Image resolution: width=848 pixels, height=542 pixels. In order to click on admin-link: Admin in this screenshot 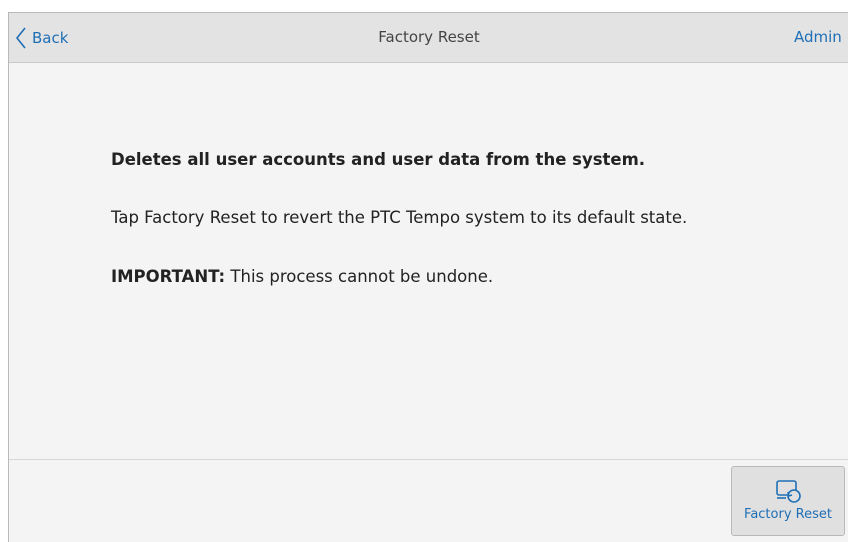, I will do `click(818, 37)`.